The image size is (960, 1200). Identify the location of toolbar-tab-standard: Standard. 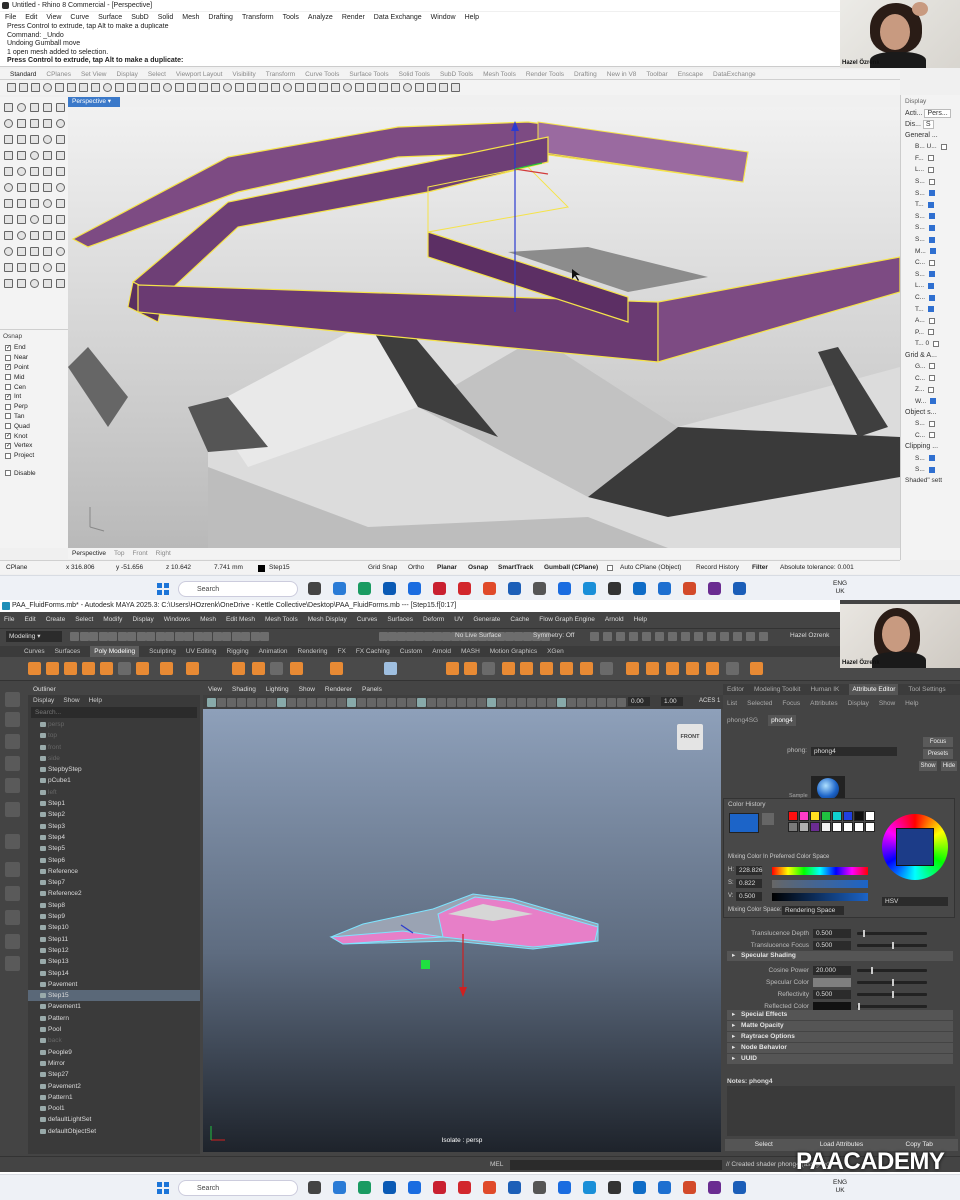
(23, 74).